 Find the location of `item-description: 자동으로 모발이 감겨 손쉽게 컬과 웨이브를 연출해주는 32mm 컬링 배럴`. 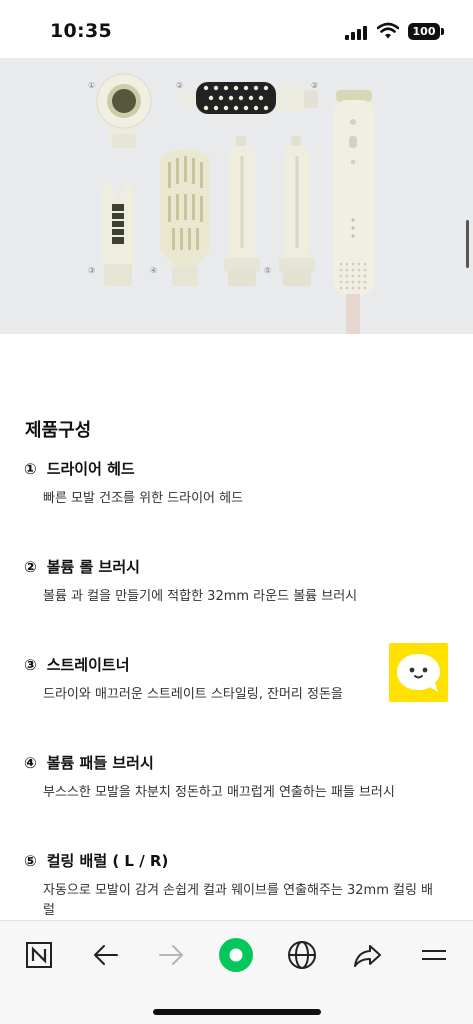

item-description: 자동으로 모발이 감겨 손쉽게 컬과 웨이브를 연출해주는 32mm 컬링 배럴 is located at coordinates (238, 900).